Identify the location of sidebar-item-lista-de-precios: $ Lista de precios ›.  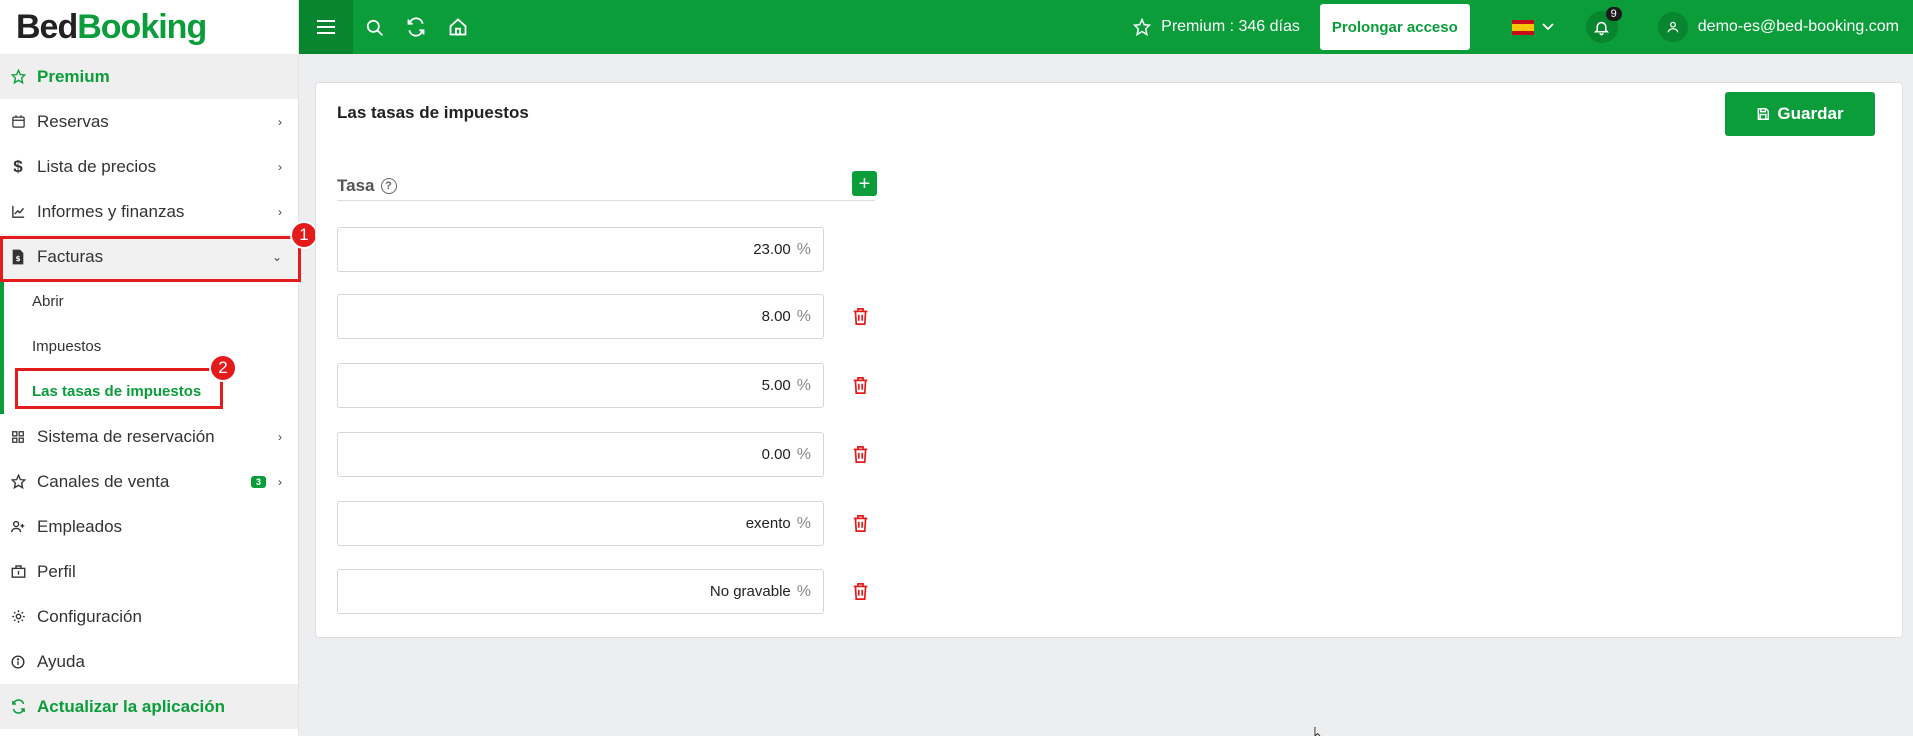
(149, 166).